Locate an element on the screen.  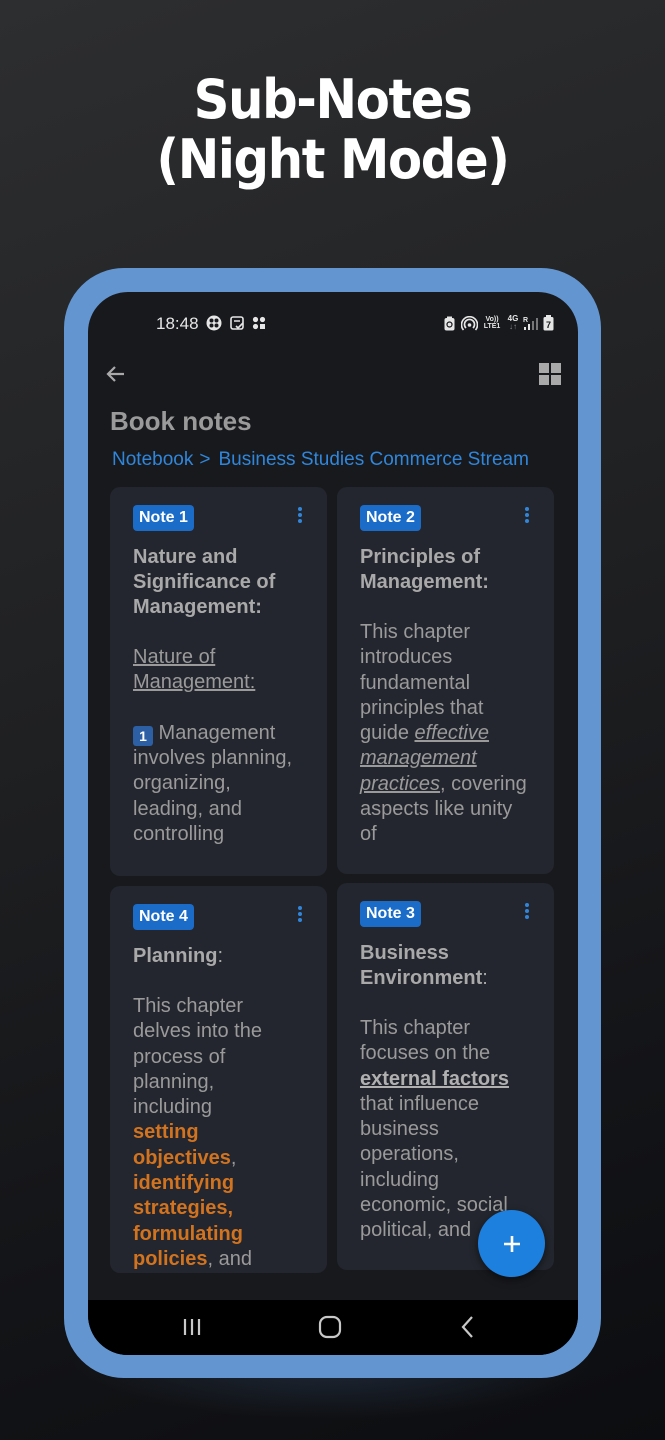
note-title-text: Planning is located at coordinates (175, 956).